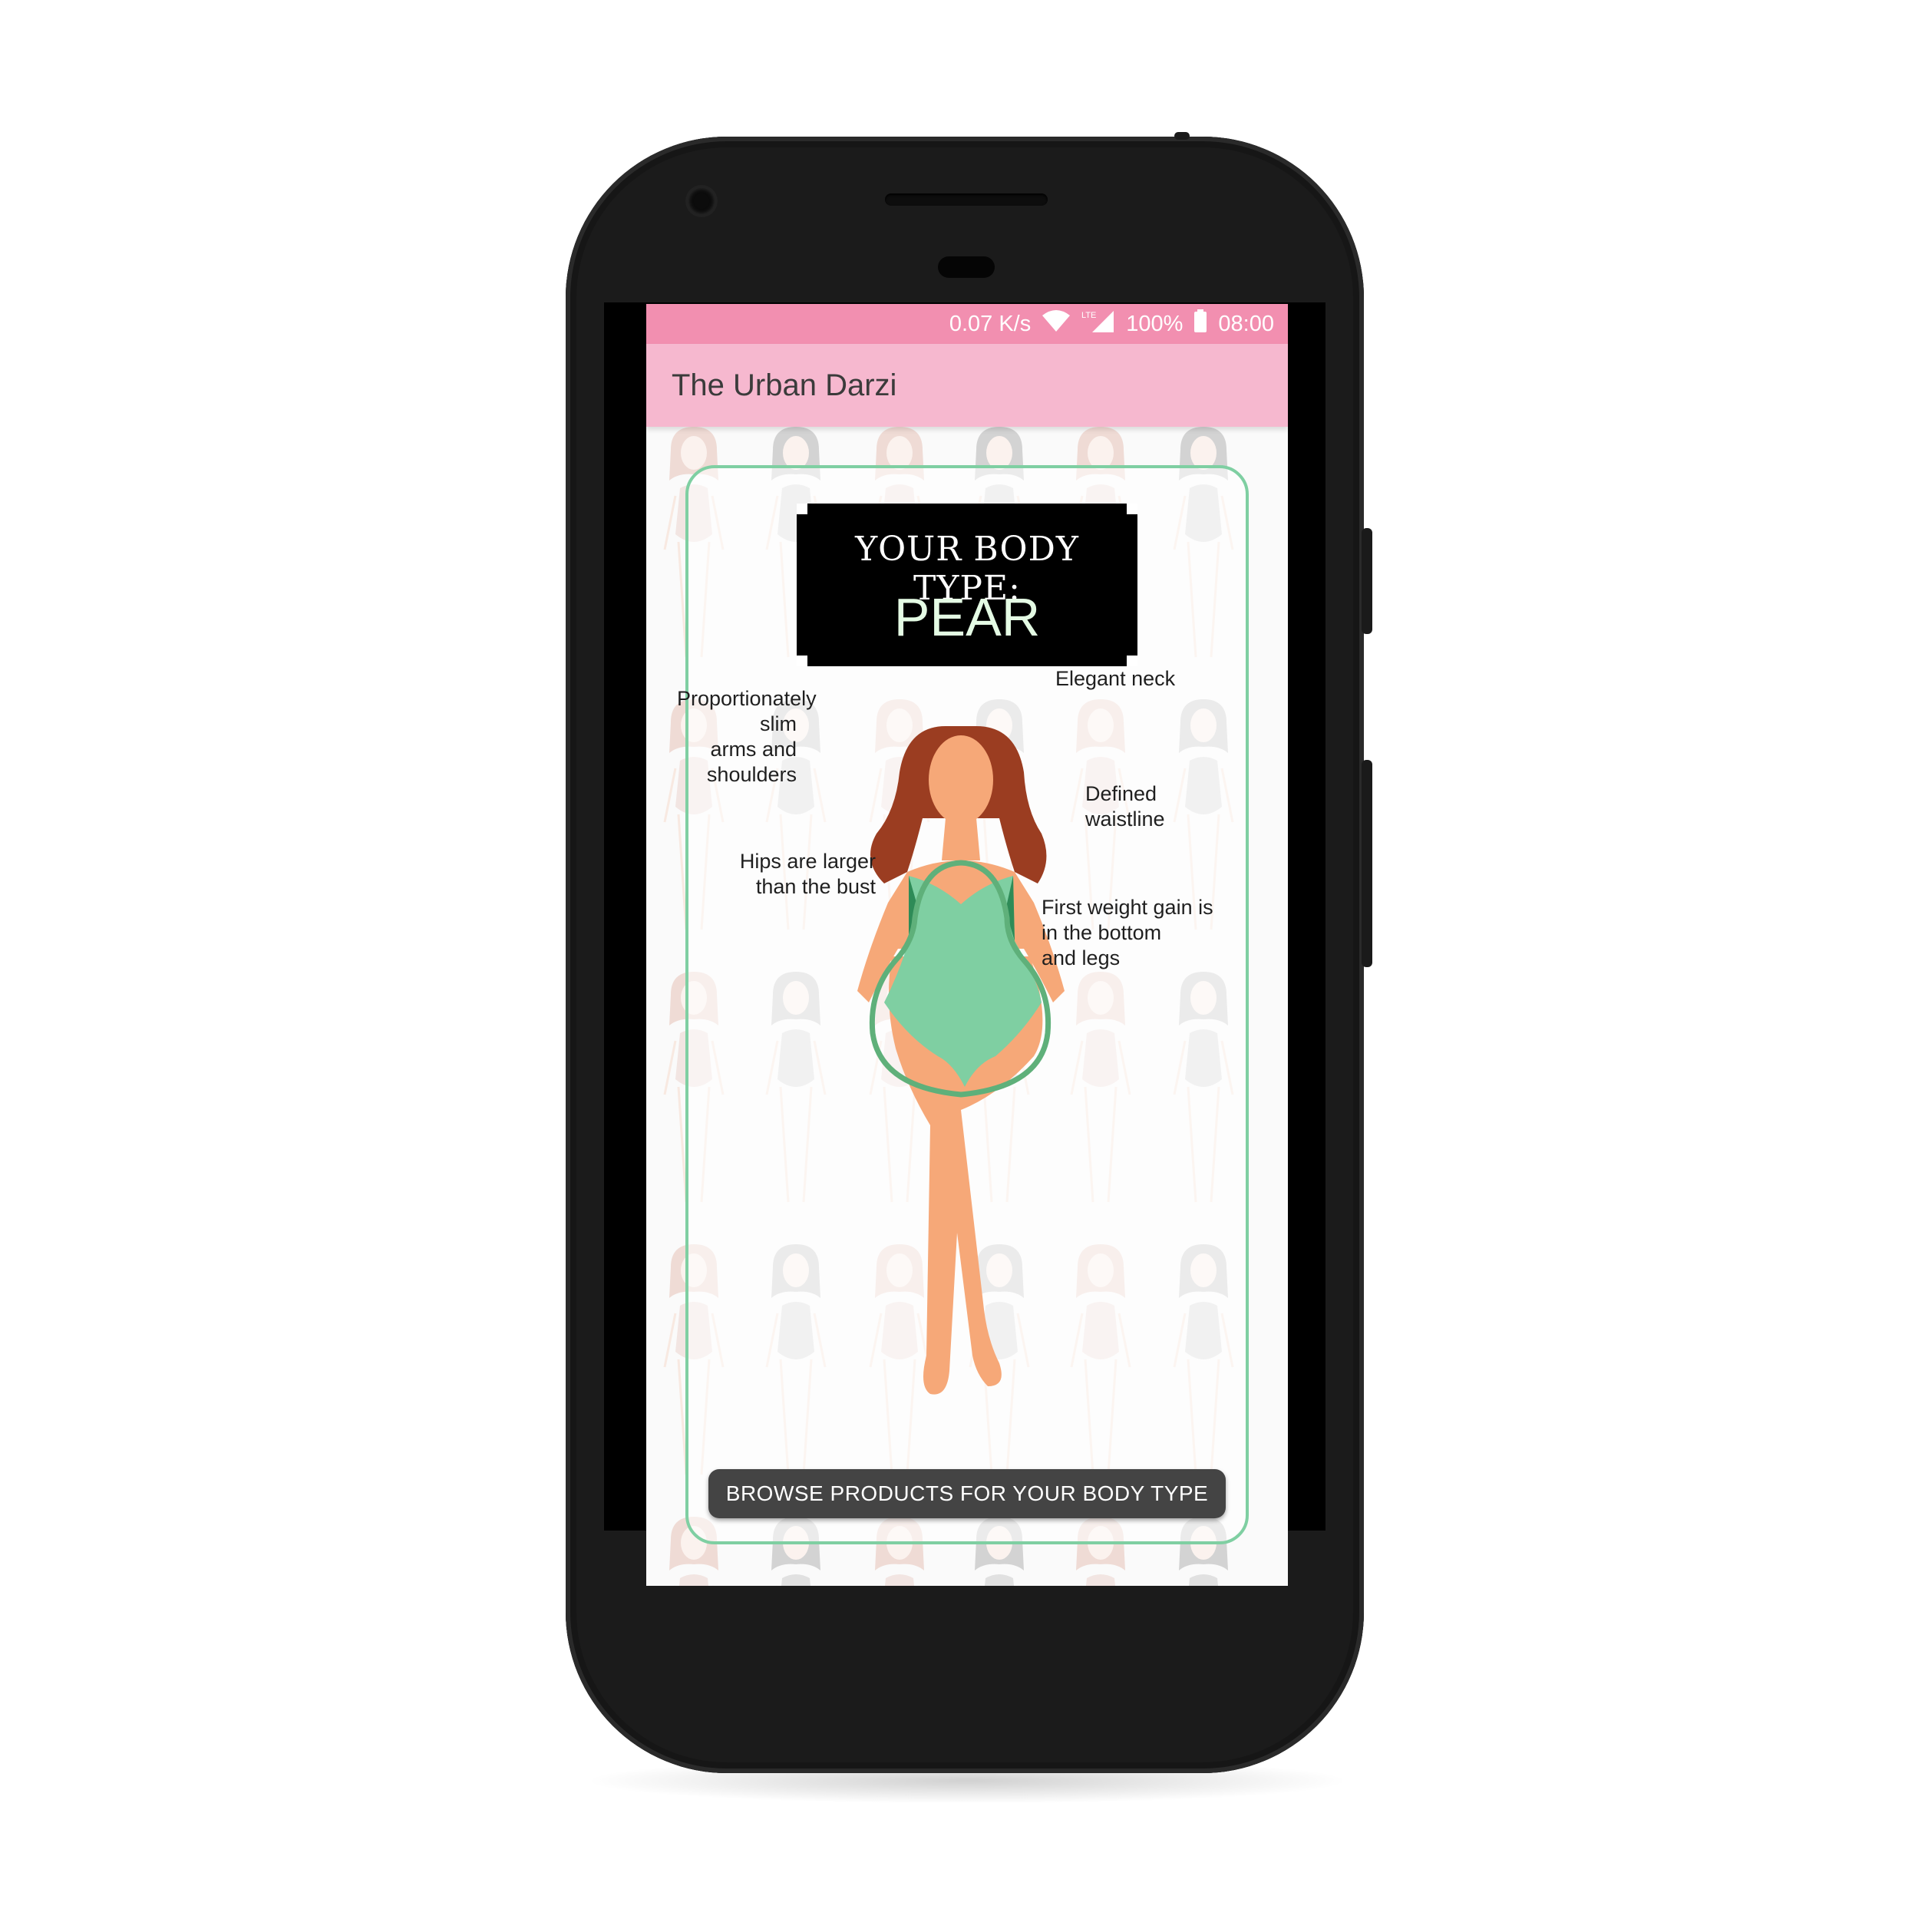 This screenshot has width=1928, height=1932. I want to click on note-neck-line1: Elegant neck, so click(1115, 678).